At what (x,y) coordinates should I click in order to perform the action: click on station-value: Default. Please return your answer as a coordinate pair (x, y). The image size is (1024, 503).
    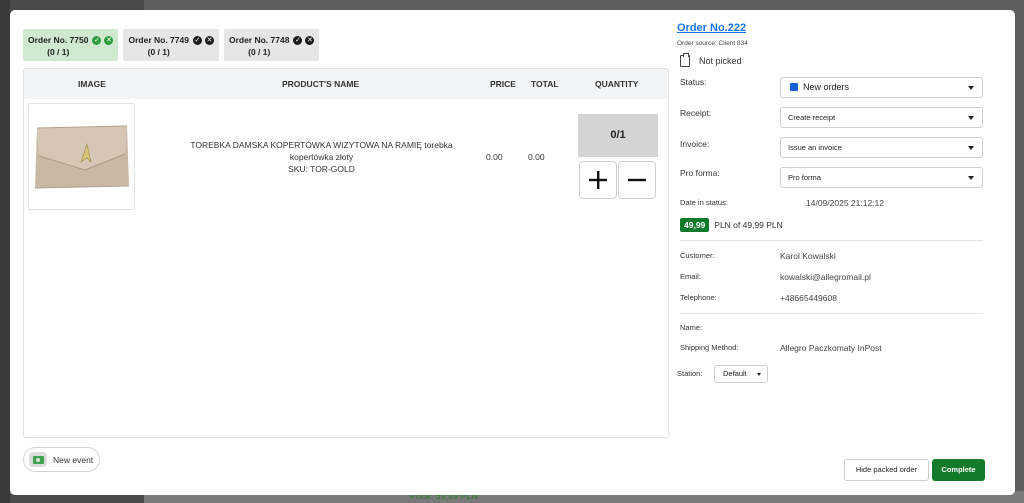
    Looking at the image, I should click on (735, 373).